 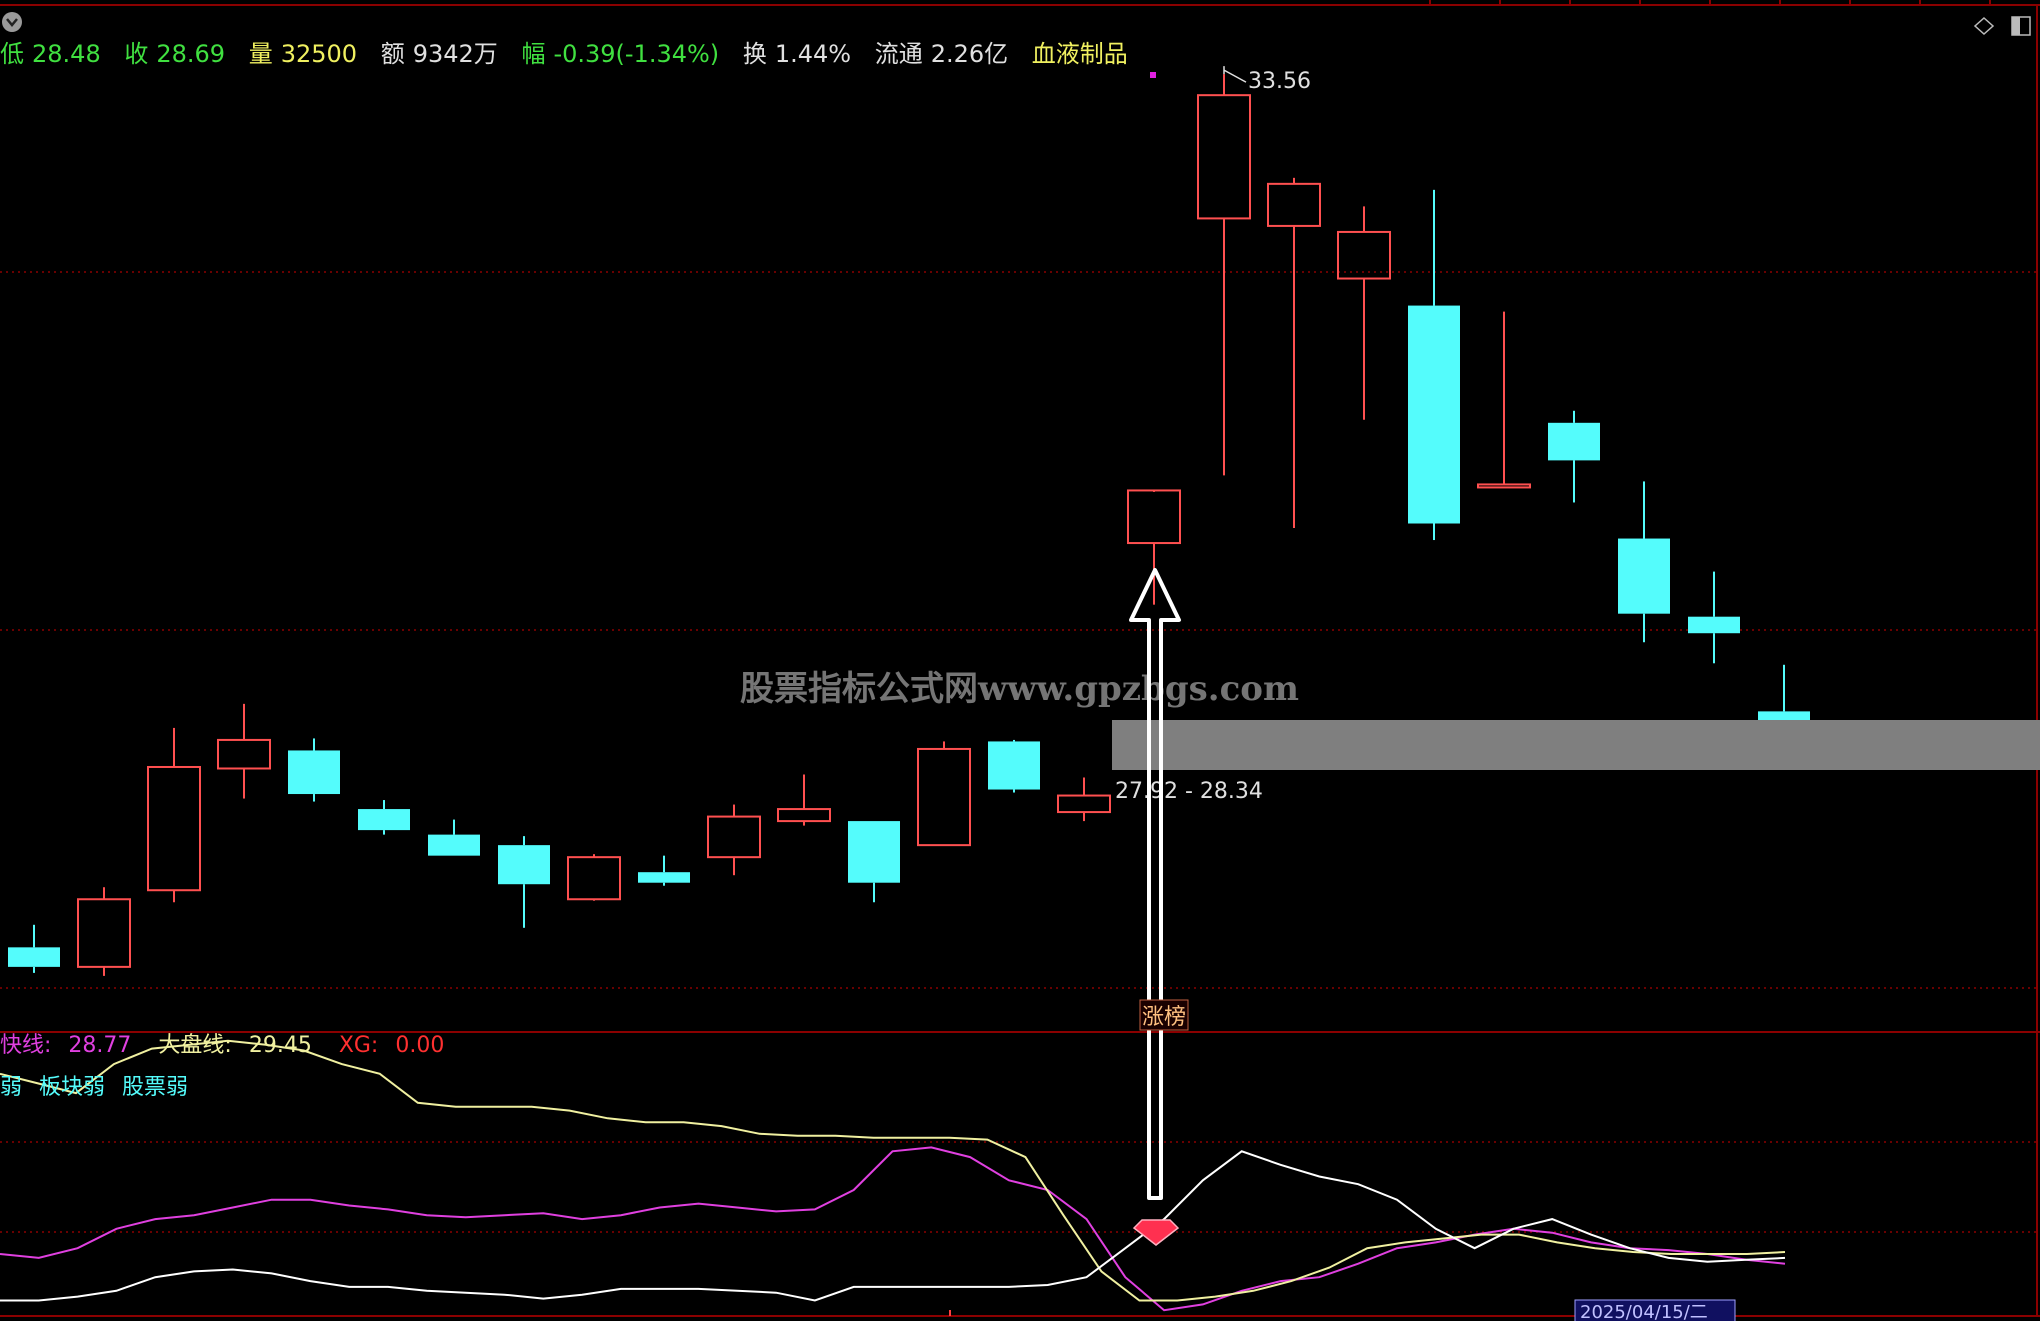 I want to click on indicator-header: 快线: 28.77 大盘线: 29.45 XG: 0.00, so click(x=232, y=1046).